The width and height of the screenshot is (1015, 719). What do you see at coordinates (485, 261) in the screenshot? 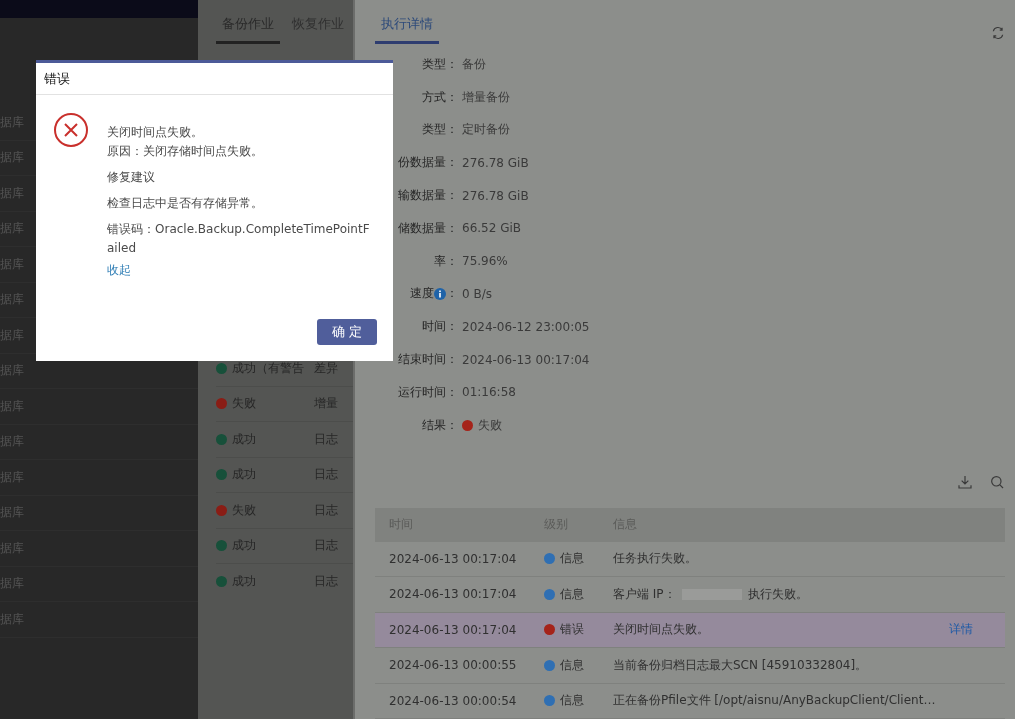
I see `field-value: 75.96%` at bounding box center [485, 261].